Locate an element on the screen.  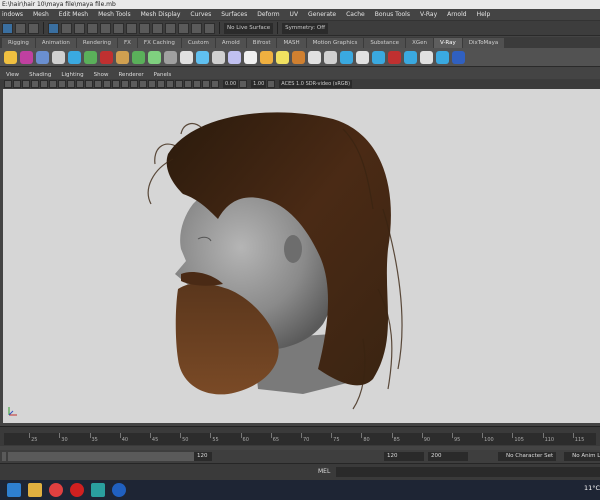
gamma-icon is located at coordinates (243, 84).